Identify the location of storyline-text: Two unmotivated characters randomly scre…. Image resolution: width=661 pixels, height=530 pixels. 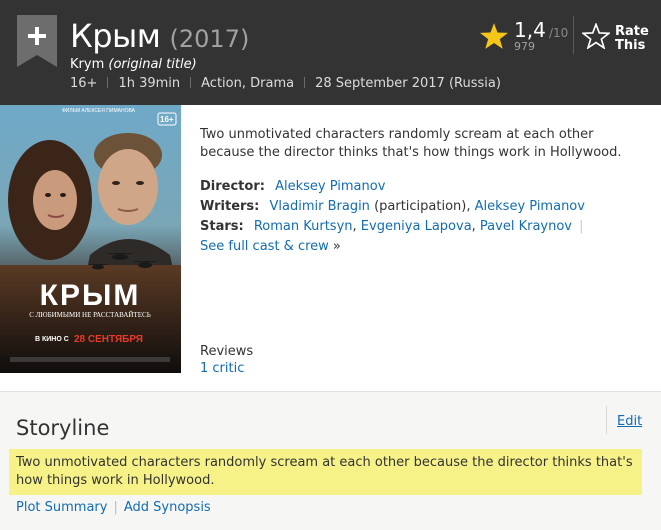
(325, 472).